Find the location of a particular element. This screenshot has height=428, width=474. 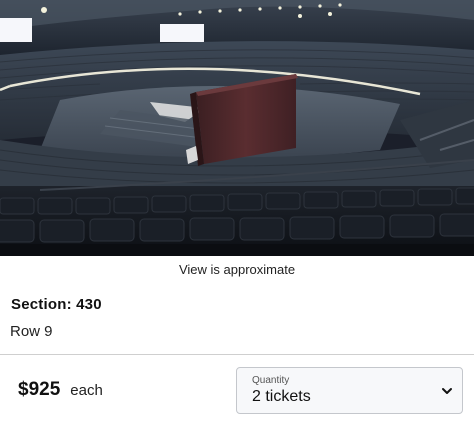

quantity-selected-value: 2 tickets is located at coordinates (281, 396).